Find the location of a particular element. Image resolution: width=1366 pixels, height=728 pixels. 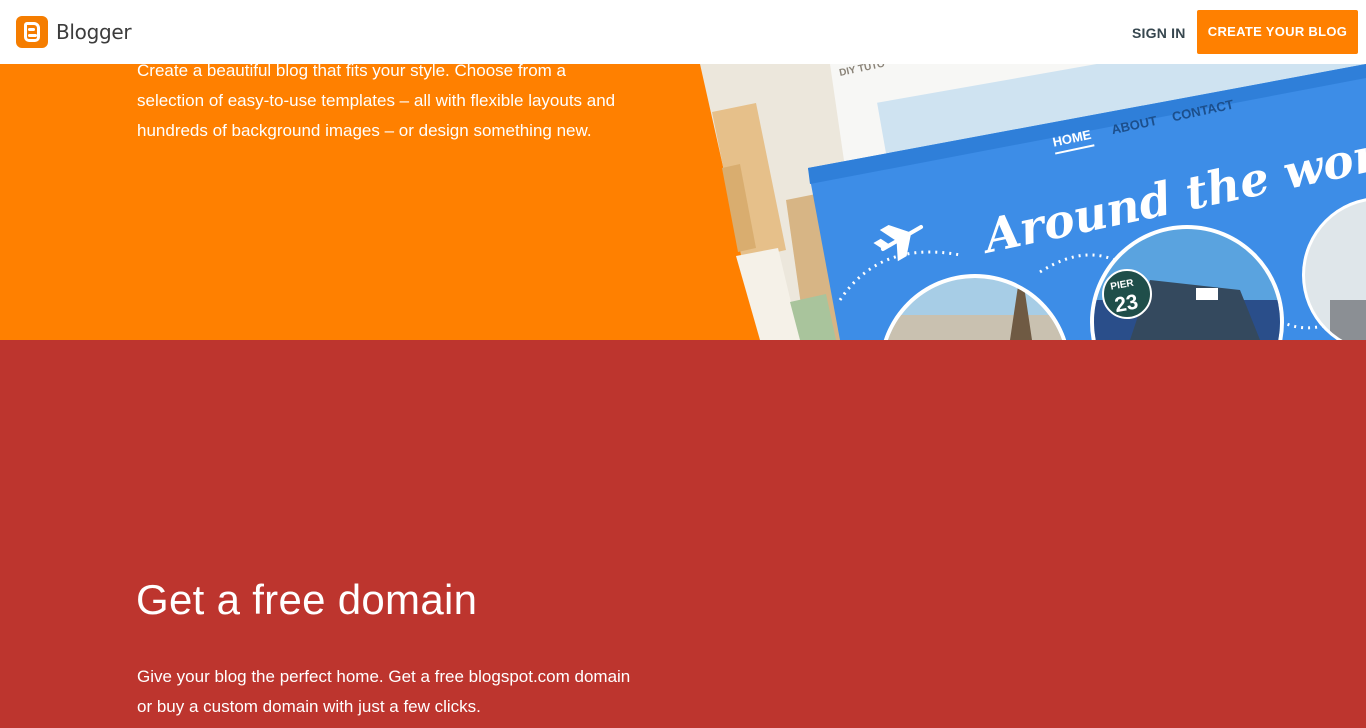

create-your-blog-button: CREATE YOUR BLOG is located at coordinates (1277, 32).